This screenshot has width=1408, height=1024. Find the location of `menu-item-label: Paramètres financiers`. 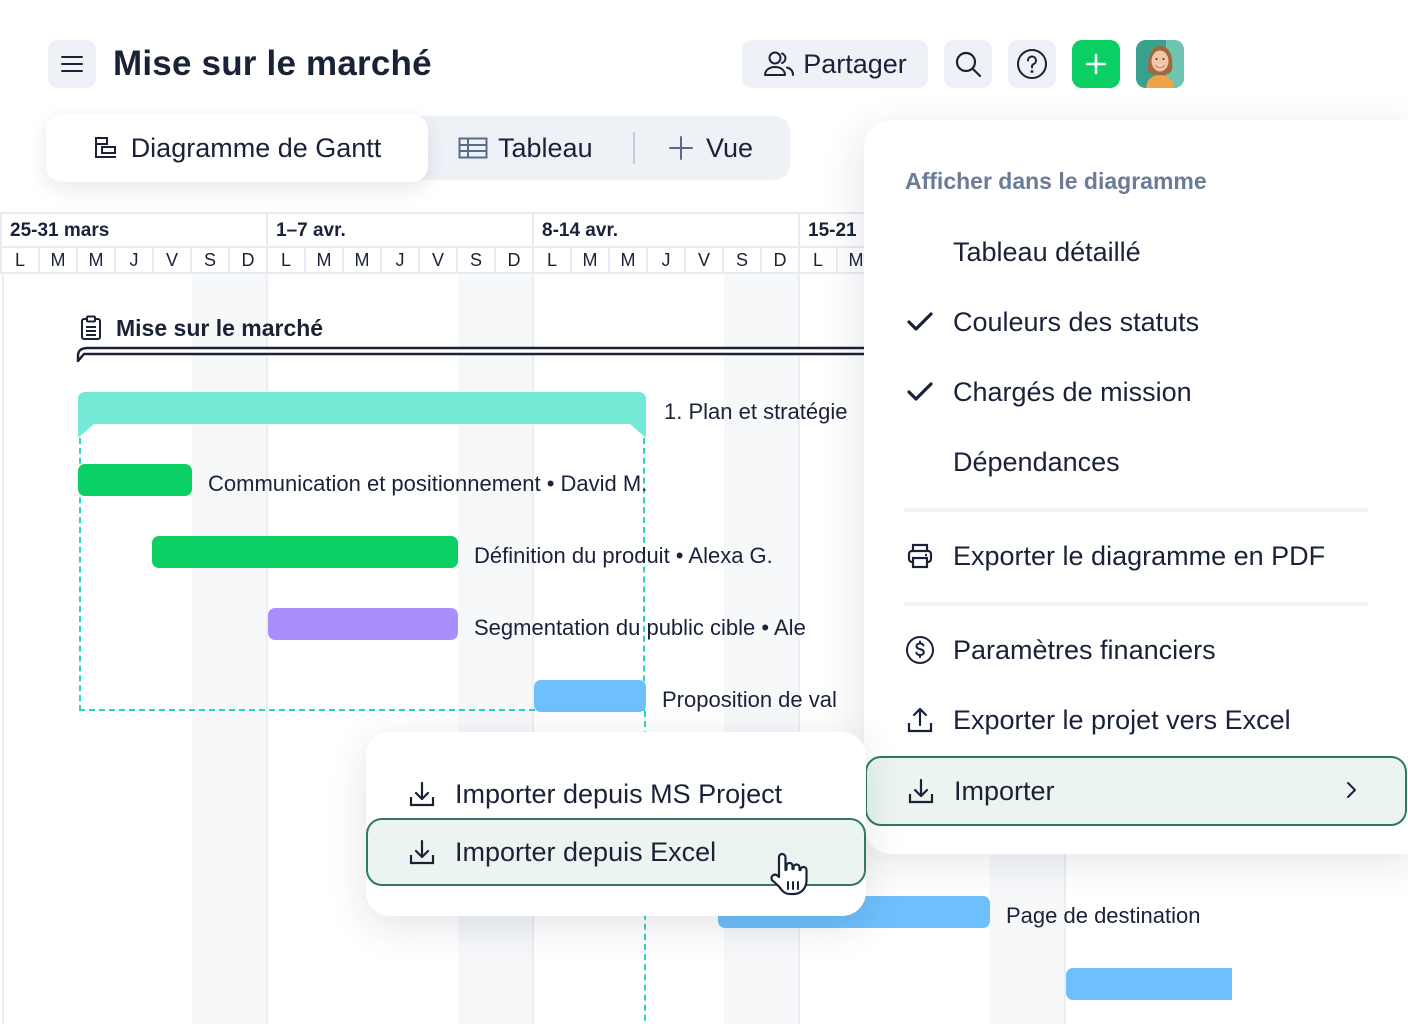

menu-item-label: Paramètres financiers is located at coordinates (1084, 649).